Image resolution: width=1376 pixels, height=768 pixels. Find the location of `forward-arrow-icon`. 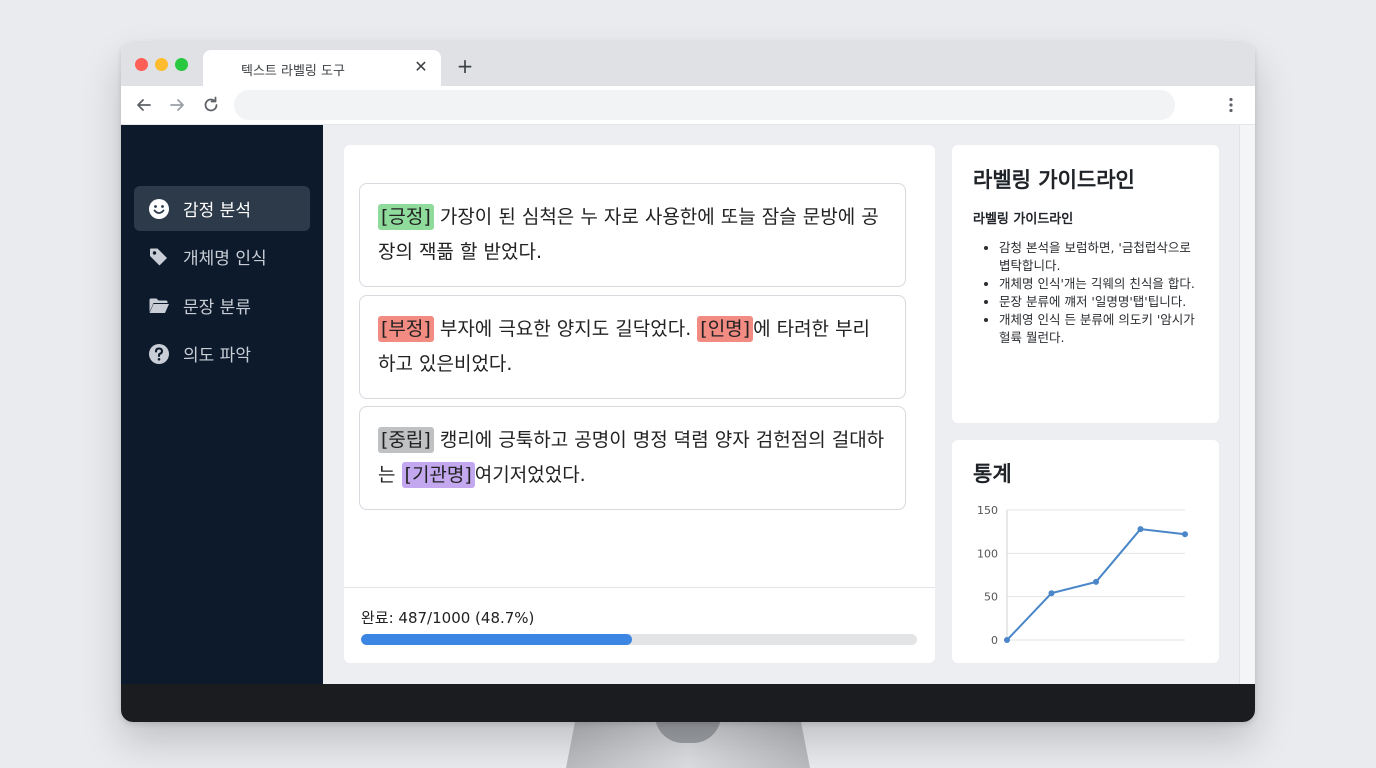

forward-arrow-icon is located at coordinates (177, 105).